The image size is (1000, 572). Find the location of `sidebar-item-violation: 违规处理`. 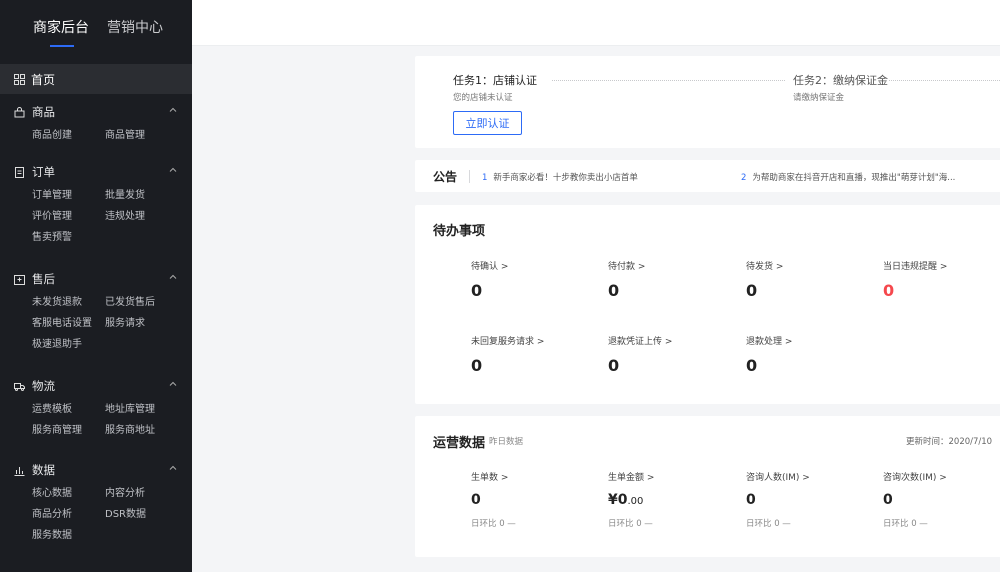

sidebar-item-violation: 违规处理 is located at coordinates (125, 214).